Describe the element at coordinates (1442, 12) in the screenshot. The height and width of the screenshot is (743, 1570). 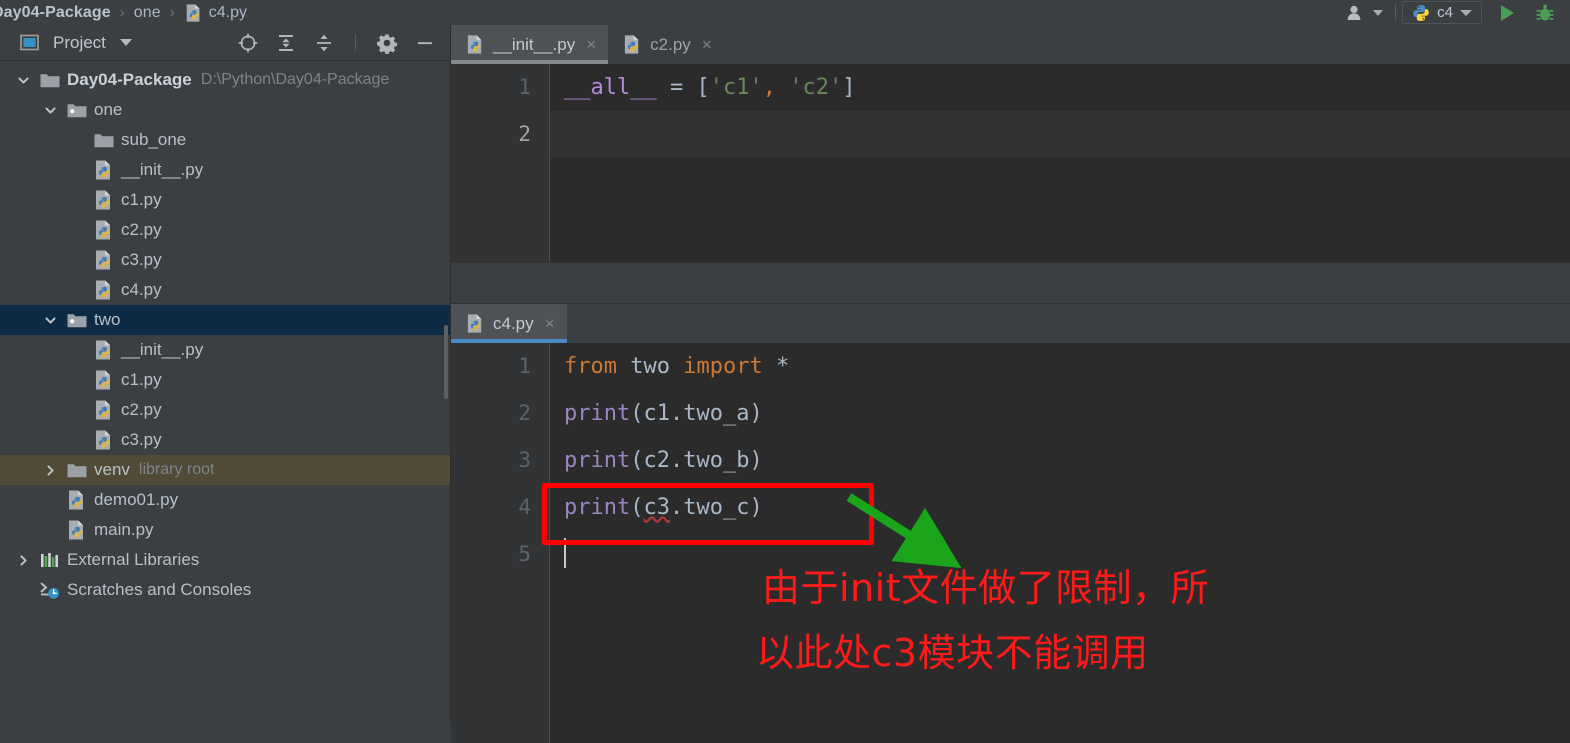
I see `run-configuration-selector: c4` at that location.